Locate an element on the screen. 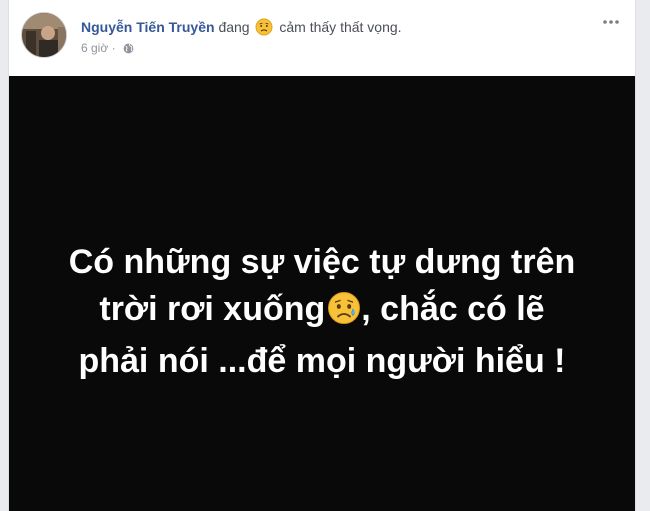 The image size is (650, 511). post-meta: 6 giờ · is located at coordinates (107, 49).